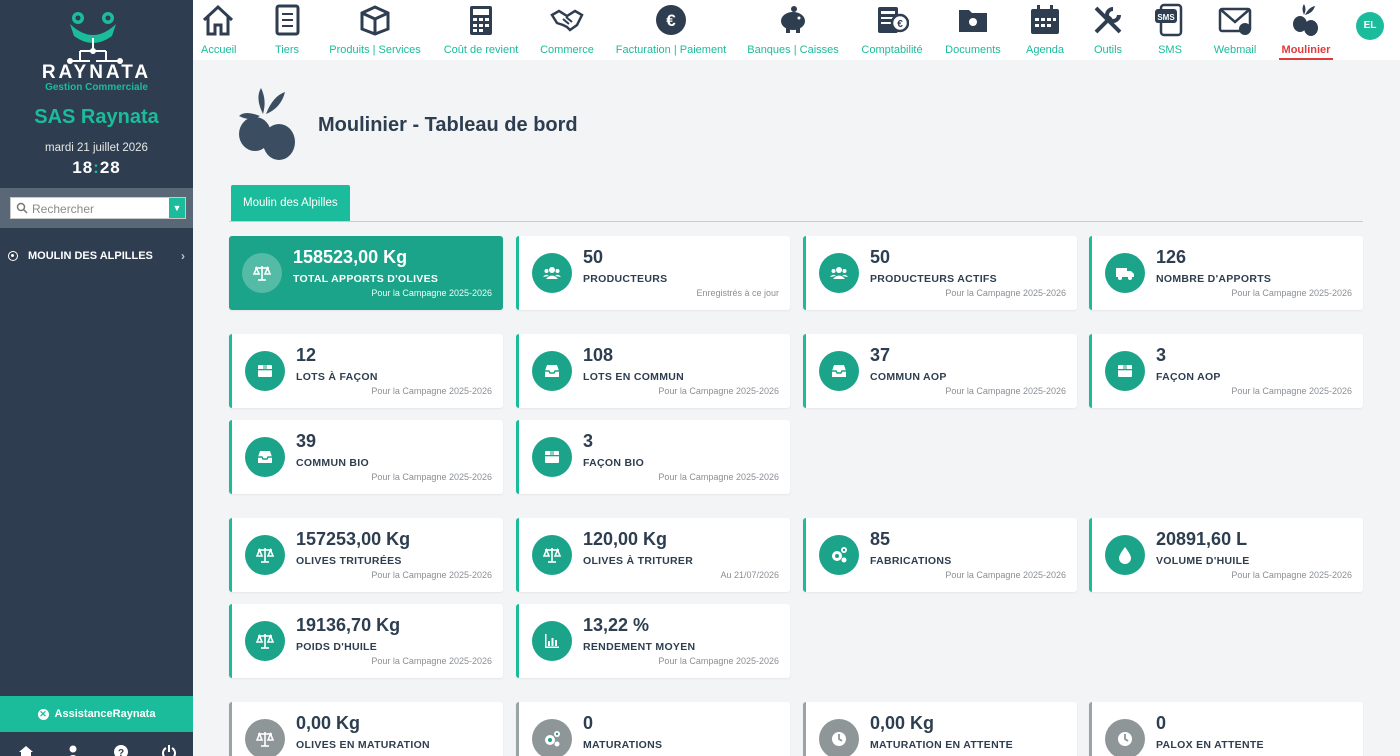  I want to click on nav-item-label: Accueil, so click(219, 50).